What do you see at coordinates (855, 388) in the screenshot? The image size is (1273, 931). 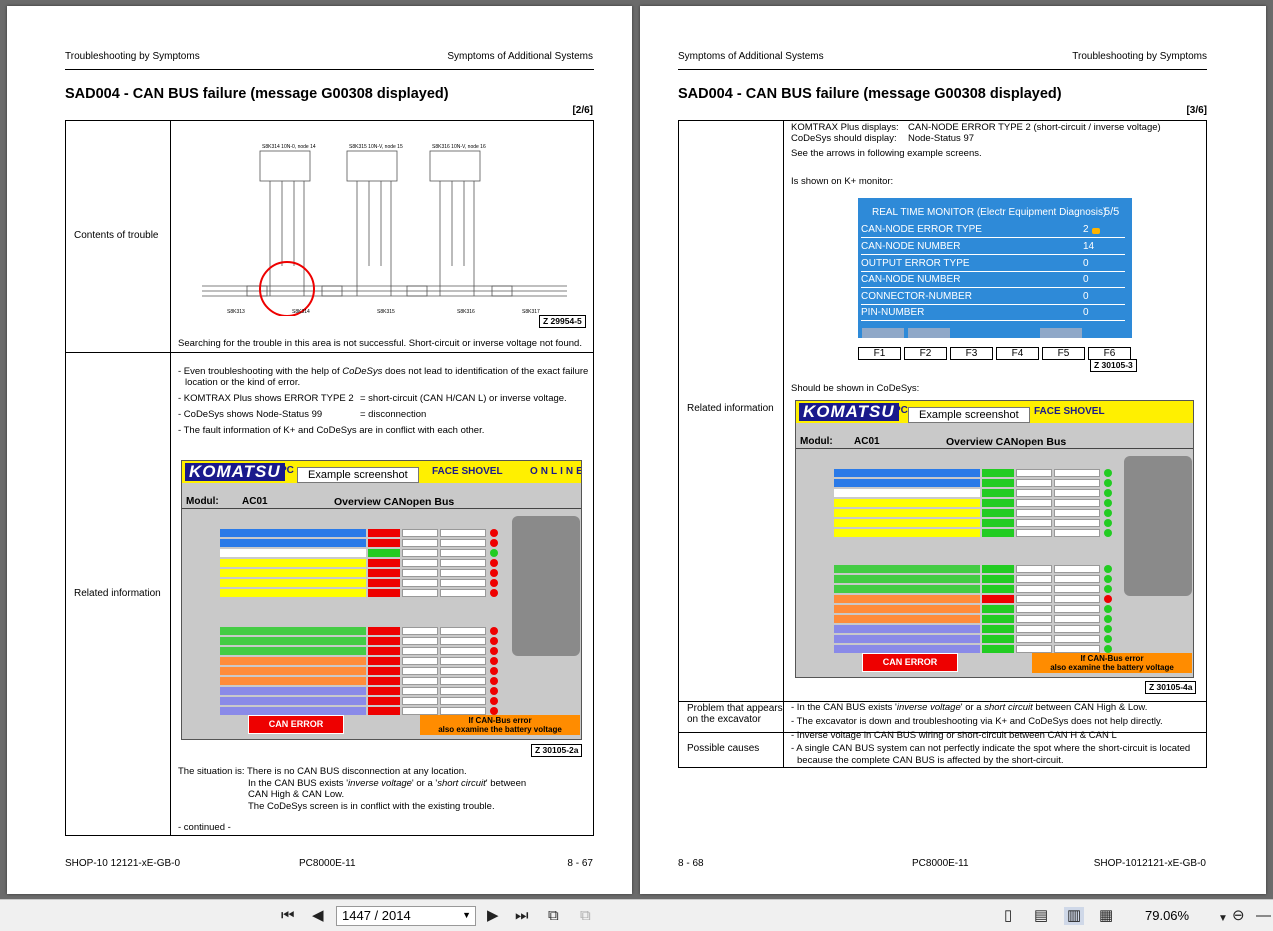 I see `shown-codesys: Should be shown in CoDeSys:` at bounding box center [855, 388].